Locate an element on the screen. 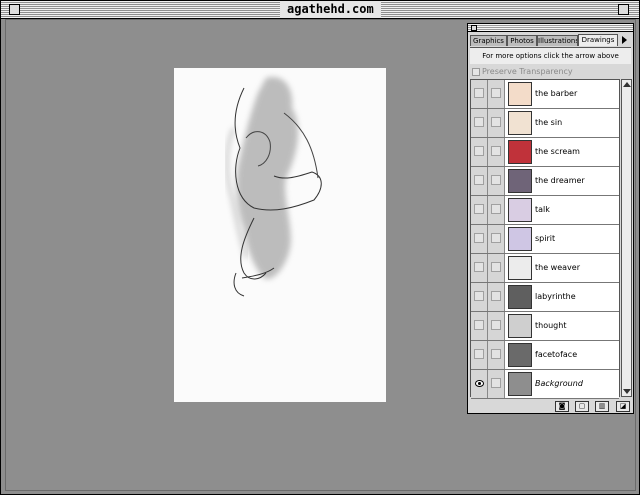 This screenshot has width=640, height=495. title-bar: agathehd.com is located at coordinates (320, 10).